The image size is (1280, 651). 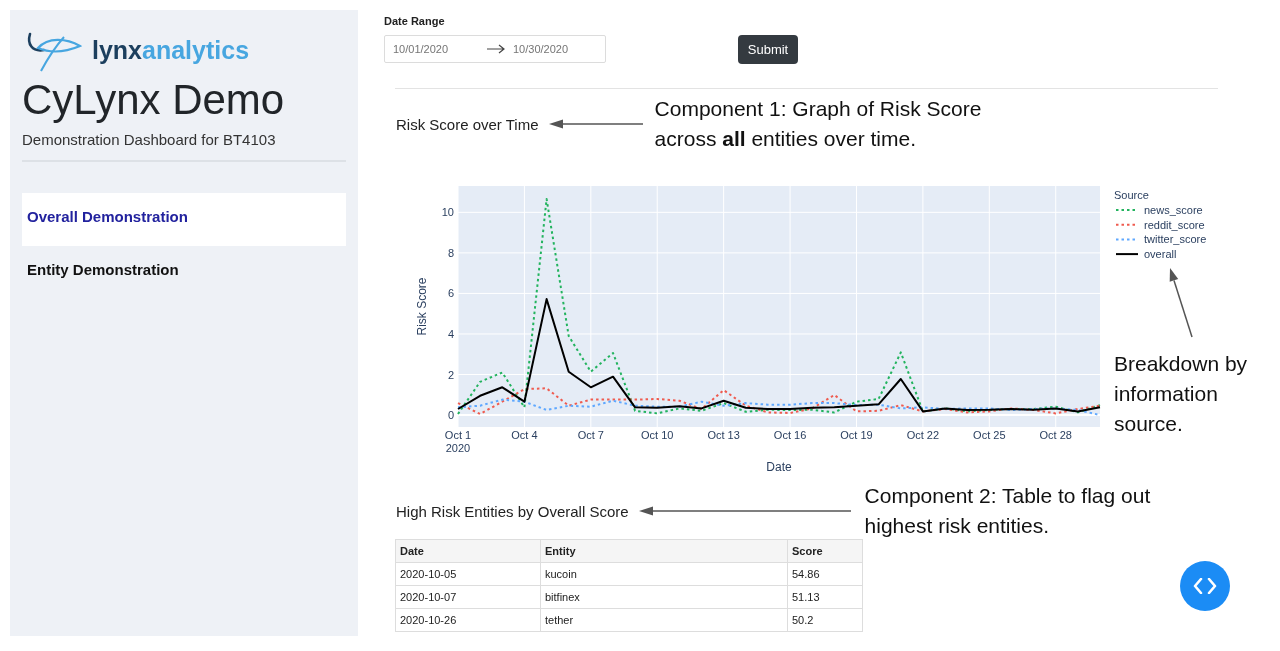 I want to click on x-tick-label: Oct 10, so click(x=657, y=435).